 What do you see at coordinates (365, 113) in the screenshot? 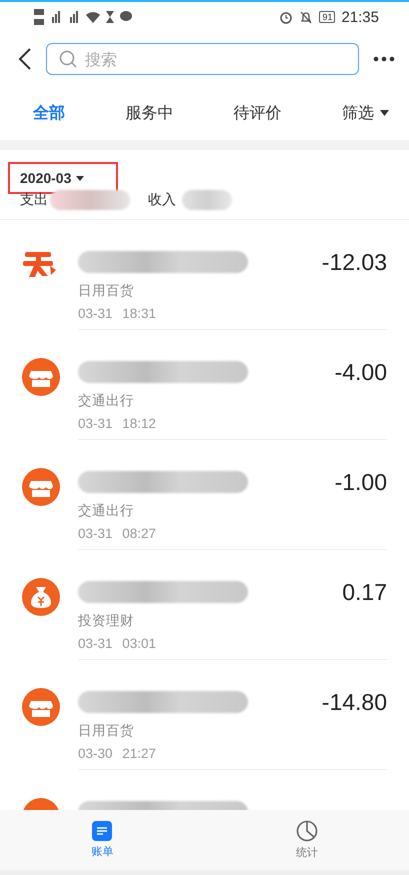
I see `filter-button: 筛选` at bounding box center [365, 113].